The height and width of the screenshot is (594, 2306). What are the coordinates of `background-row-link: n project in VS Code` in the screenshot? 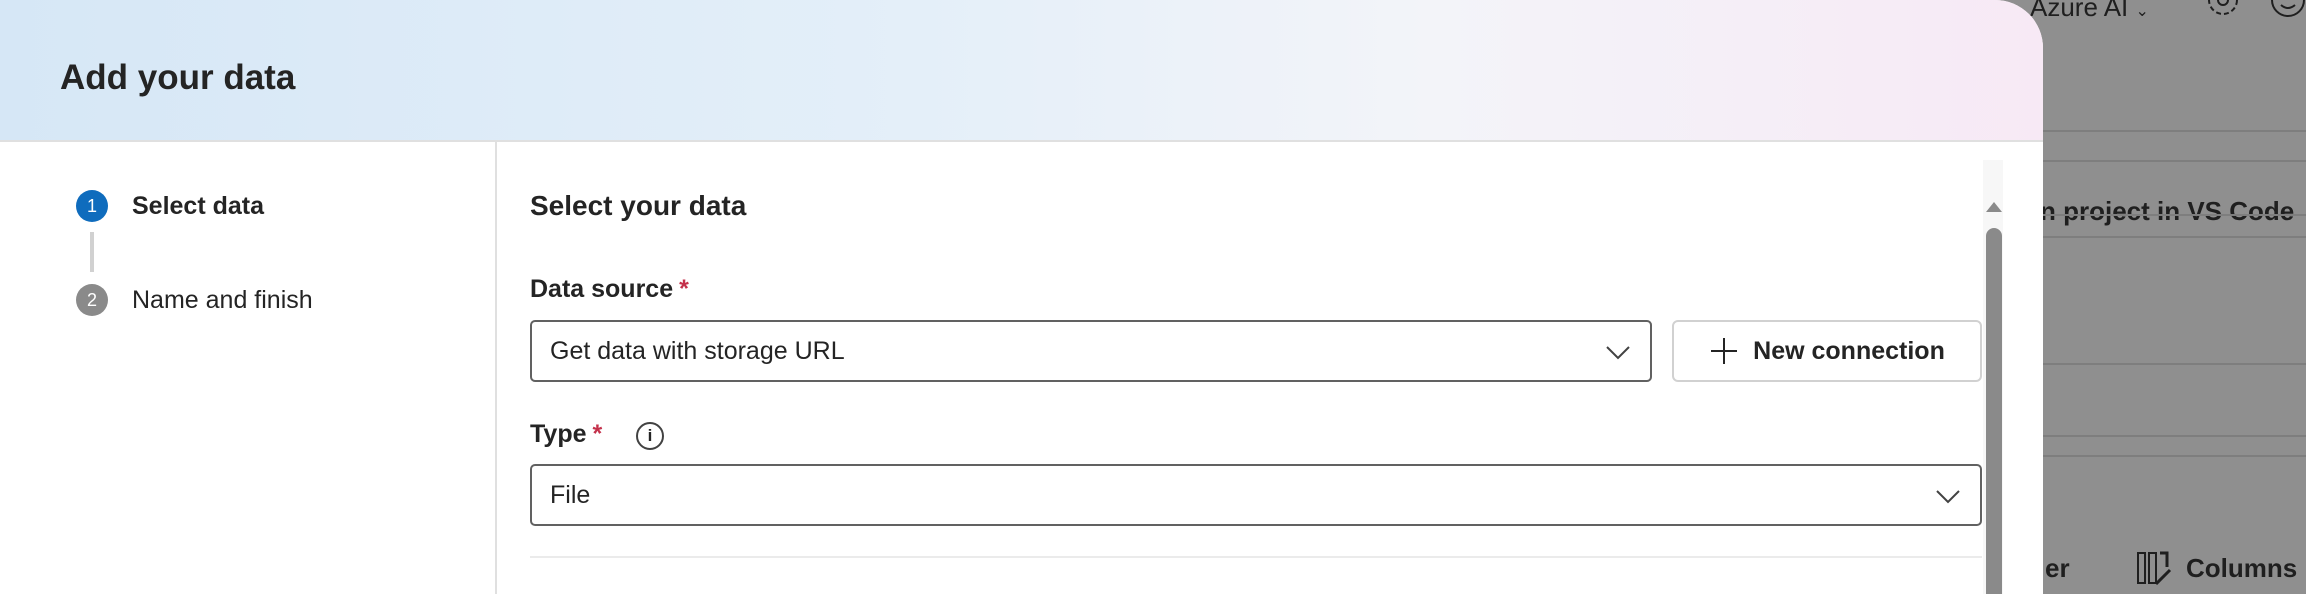 It's located at (2167, 211).